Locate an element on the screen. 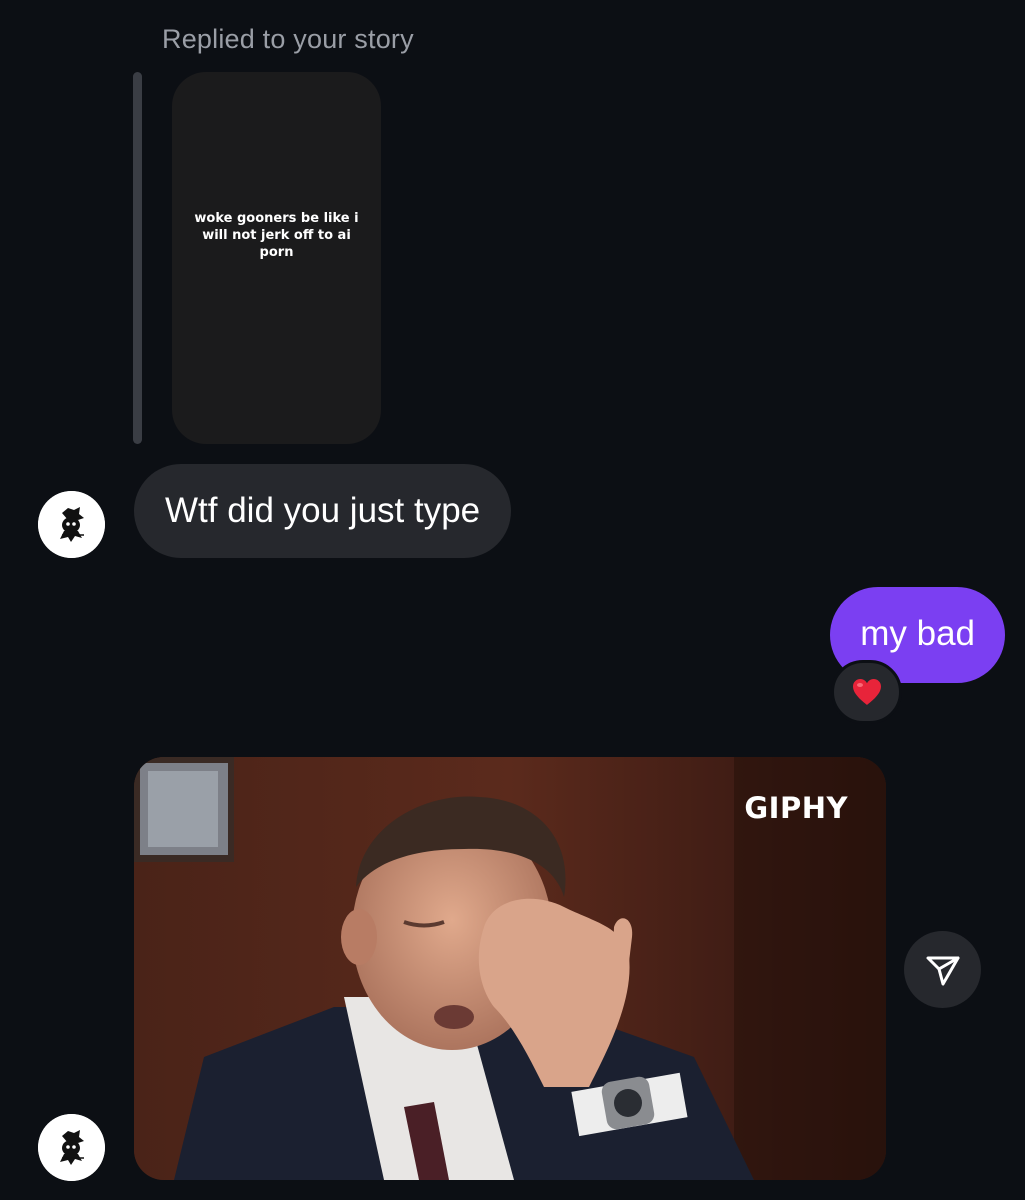 The width and height of the screenshot is (1025, 1200). reply-caption: Replied to your story is located at coordinates (288, 39).